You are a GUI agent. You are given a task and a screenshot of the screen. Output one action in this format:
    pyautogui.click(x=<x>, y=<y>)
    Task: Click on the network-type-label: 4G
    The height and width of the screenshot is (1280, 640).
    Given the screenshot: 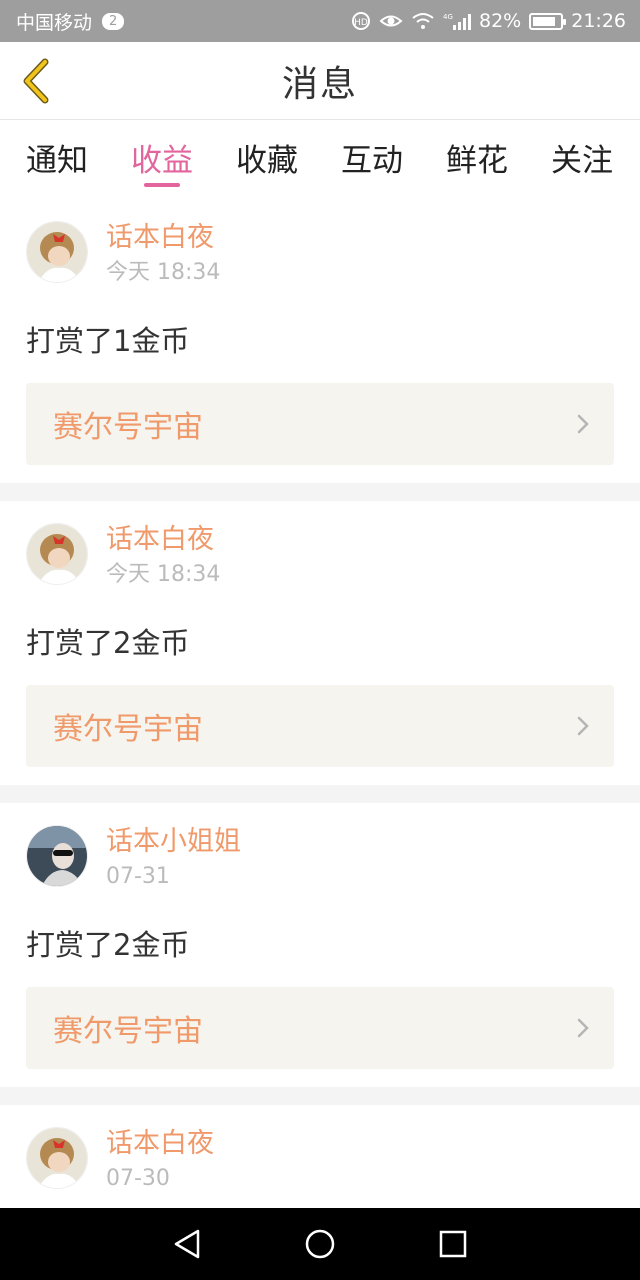 What is the action you would take?
    pyautogui.click(x=448, y=17)
    